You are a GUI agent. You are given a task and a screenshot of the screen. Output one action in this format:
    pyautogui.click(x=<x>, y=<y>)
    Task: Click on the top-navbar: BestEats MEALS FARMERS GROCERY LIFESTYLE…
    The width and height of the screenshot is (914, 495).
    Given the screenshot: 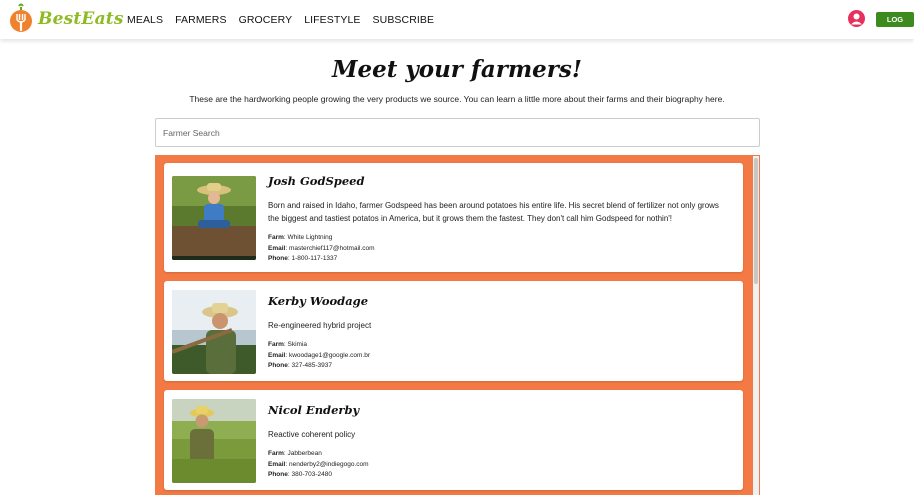 What is the action you would take?
    pyautogui.click(x=457, y=19)
    